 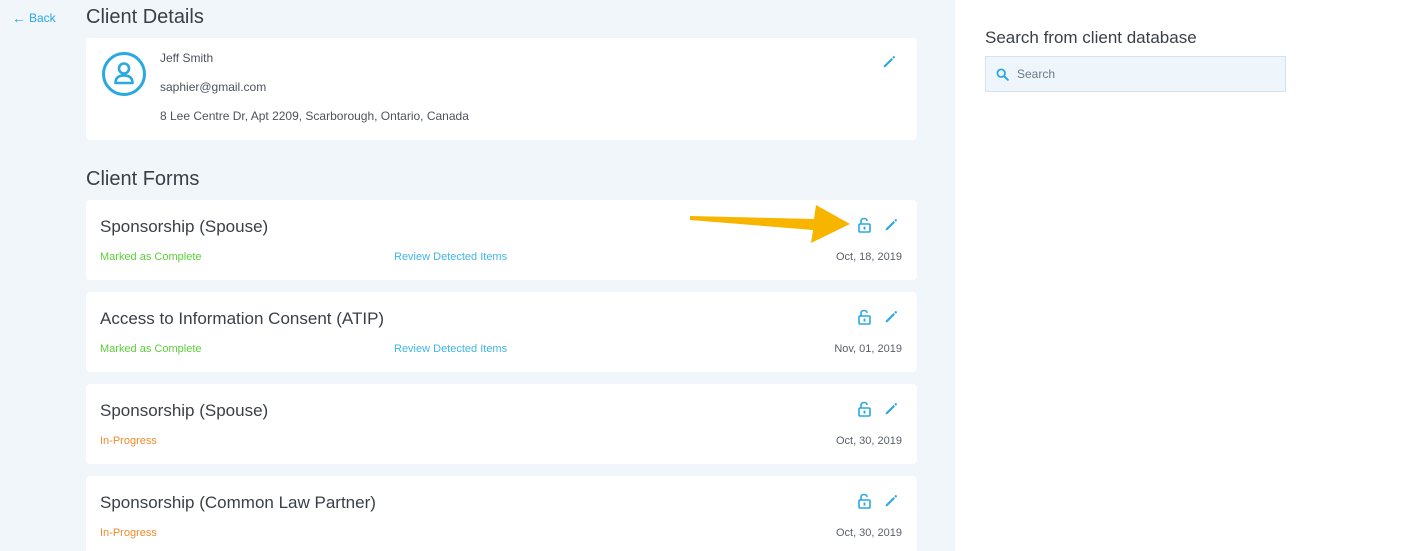 I want to click on search-box, so click(x=1135, y=74).